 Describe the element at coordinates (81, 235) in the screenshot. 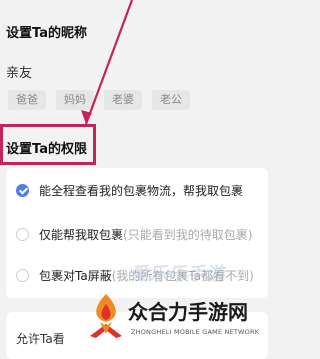

I see `option-label: 仅能帮我取包裹` at that location.